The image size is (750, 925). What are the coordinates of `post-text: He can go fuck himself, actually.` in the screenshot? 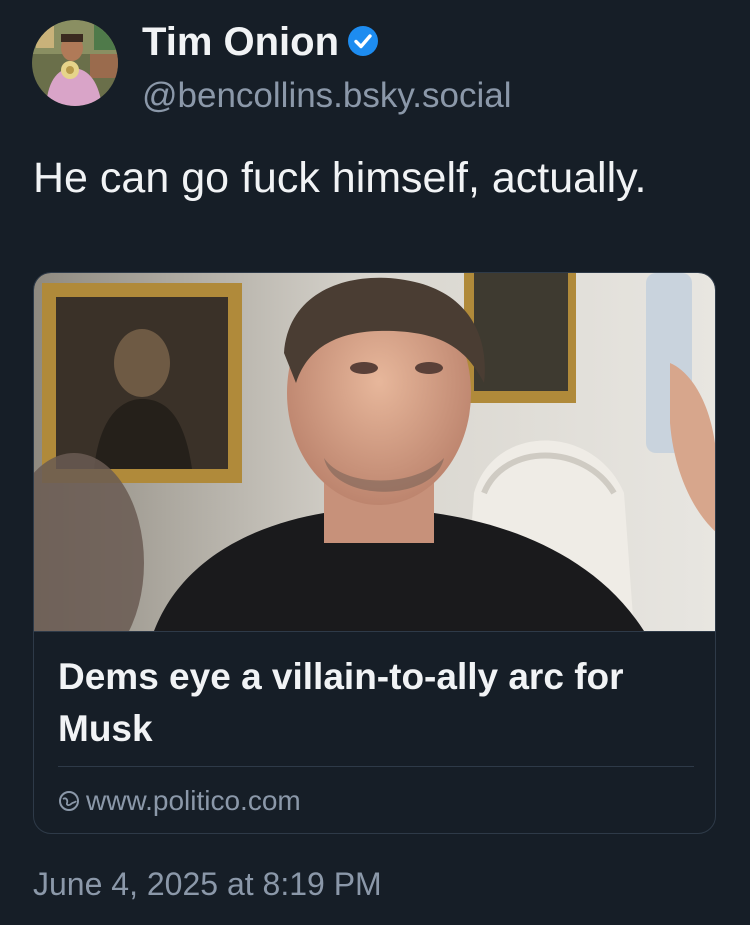 It's located at (340, 178).